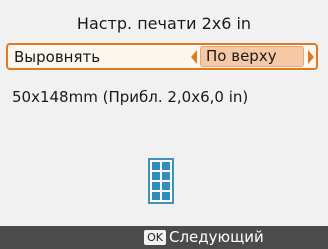  I want to click on page-title: Настр. печати 2x6 in, so click(164, 23).